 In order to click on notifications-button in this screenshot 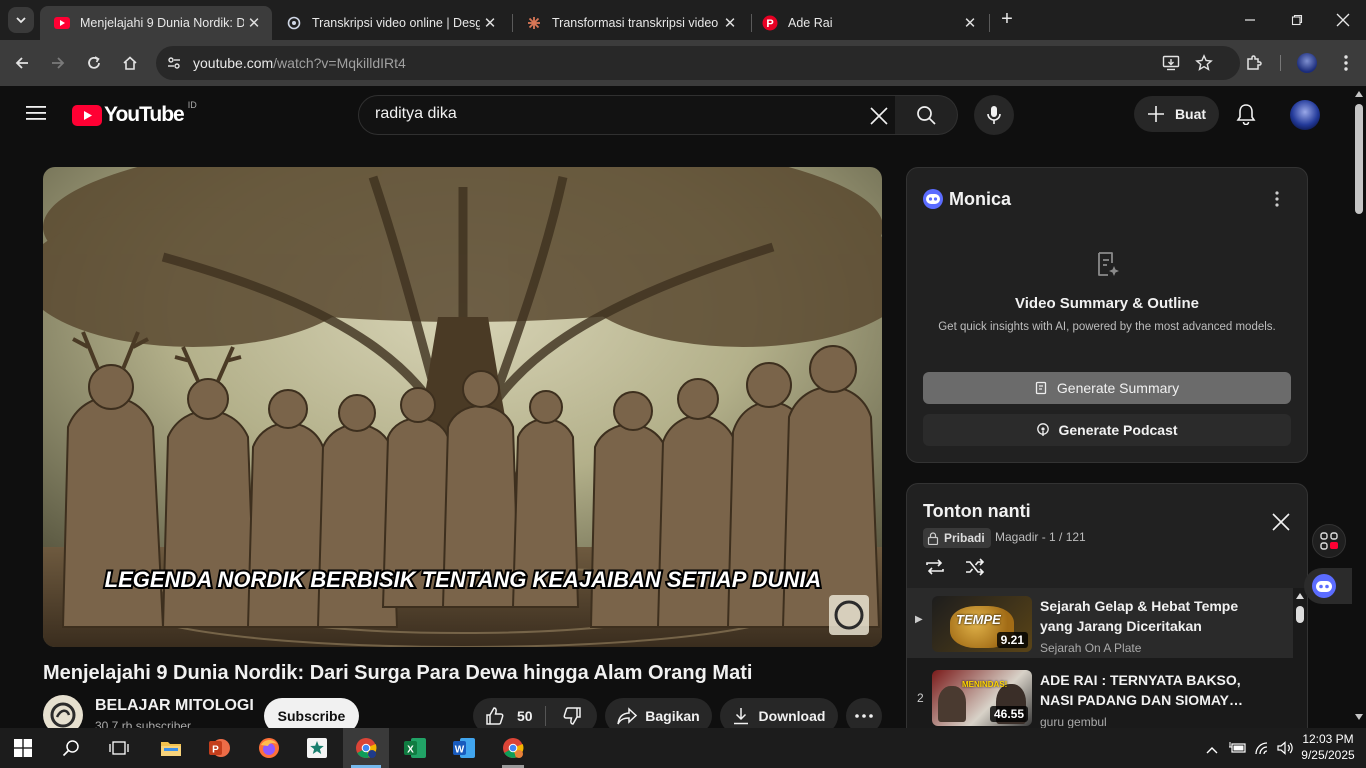, I will do `click(1247, 115)`.